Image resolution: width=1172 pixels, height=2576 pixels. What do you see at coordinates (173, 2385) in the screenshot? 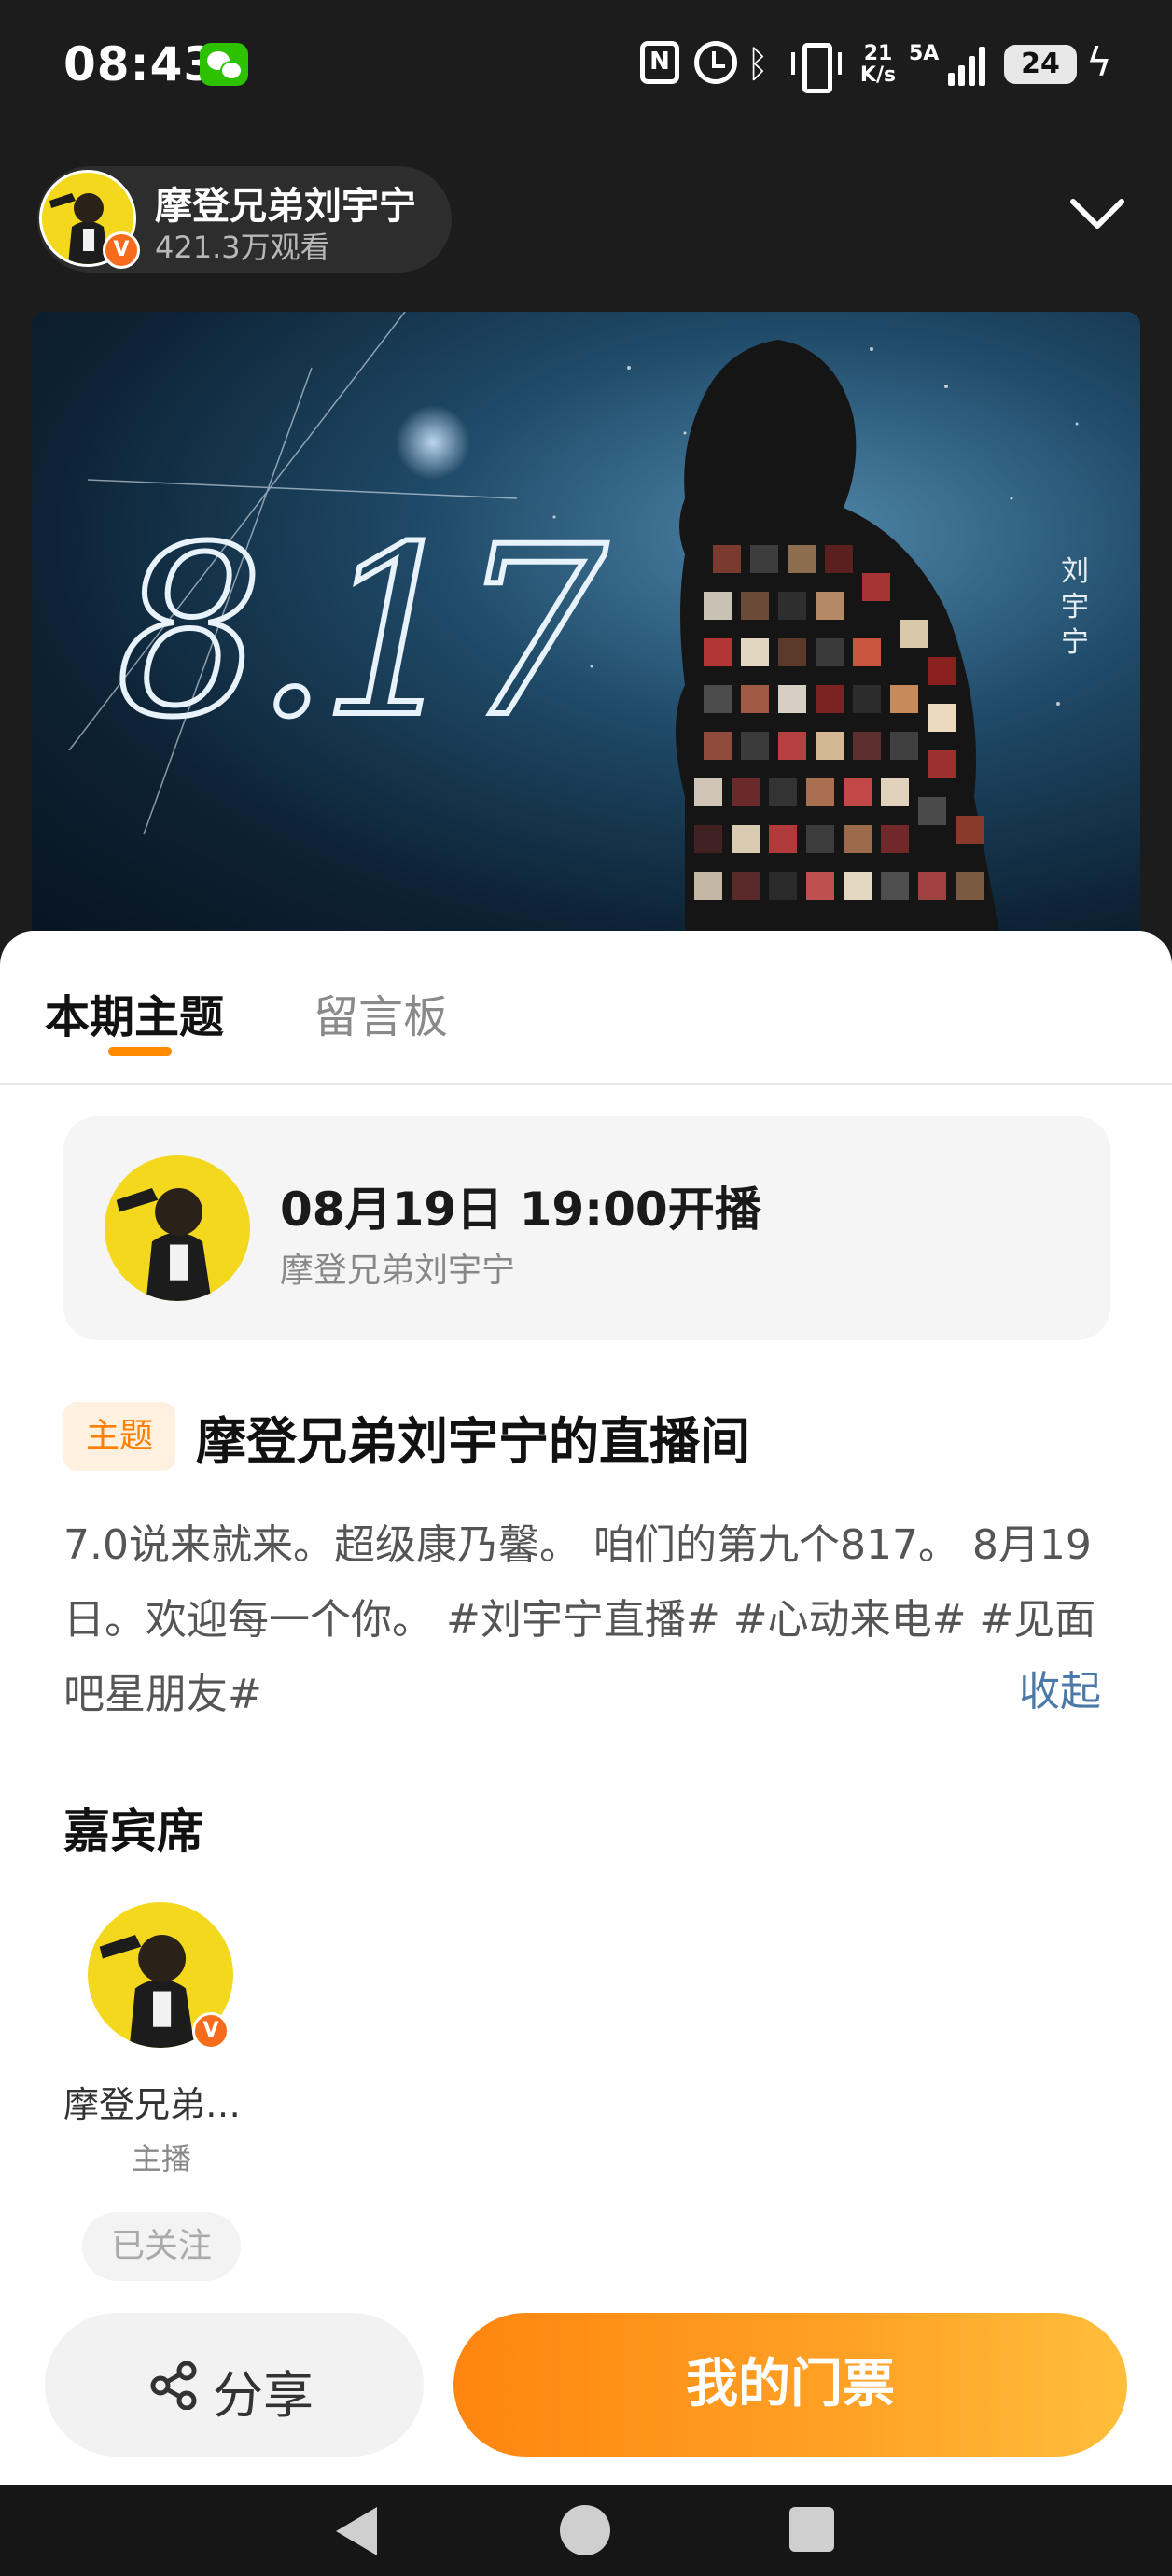
I see `share-icon` at bounding box center [173, 2385].